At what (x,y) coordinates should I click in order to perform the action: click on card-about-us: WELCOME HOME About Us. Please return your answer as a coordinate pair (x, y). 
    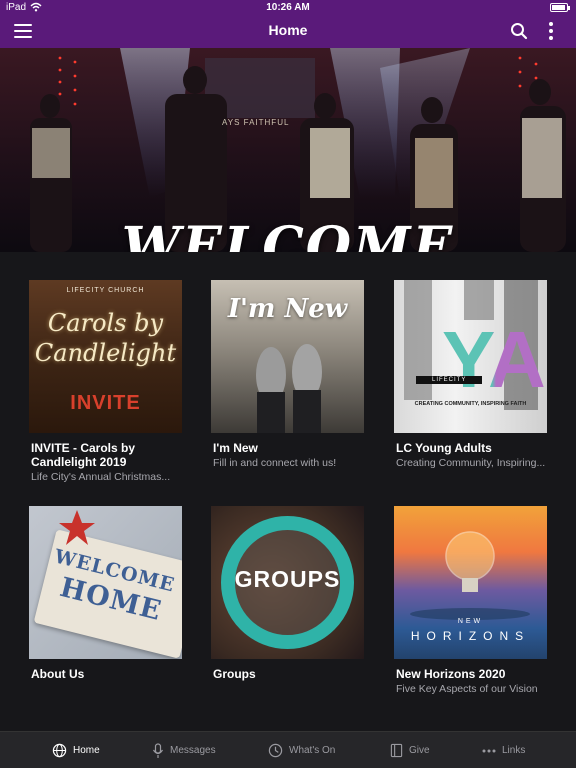
    Looking at the image, I should click on (105, 593).